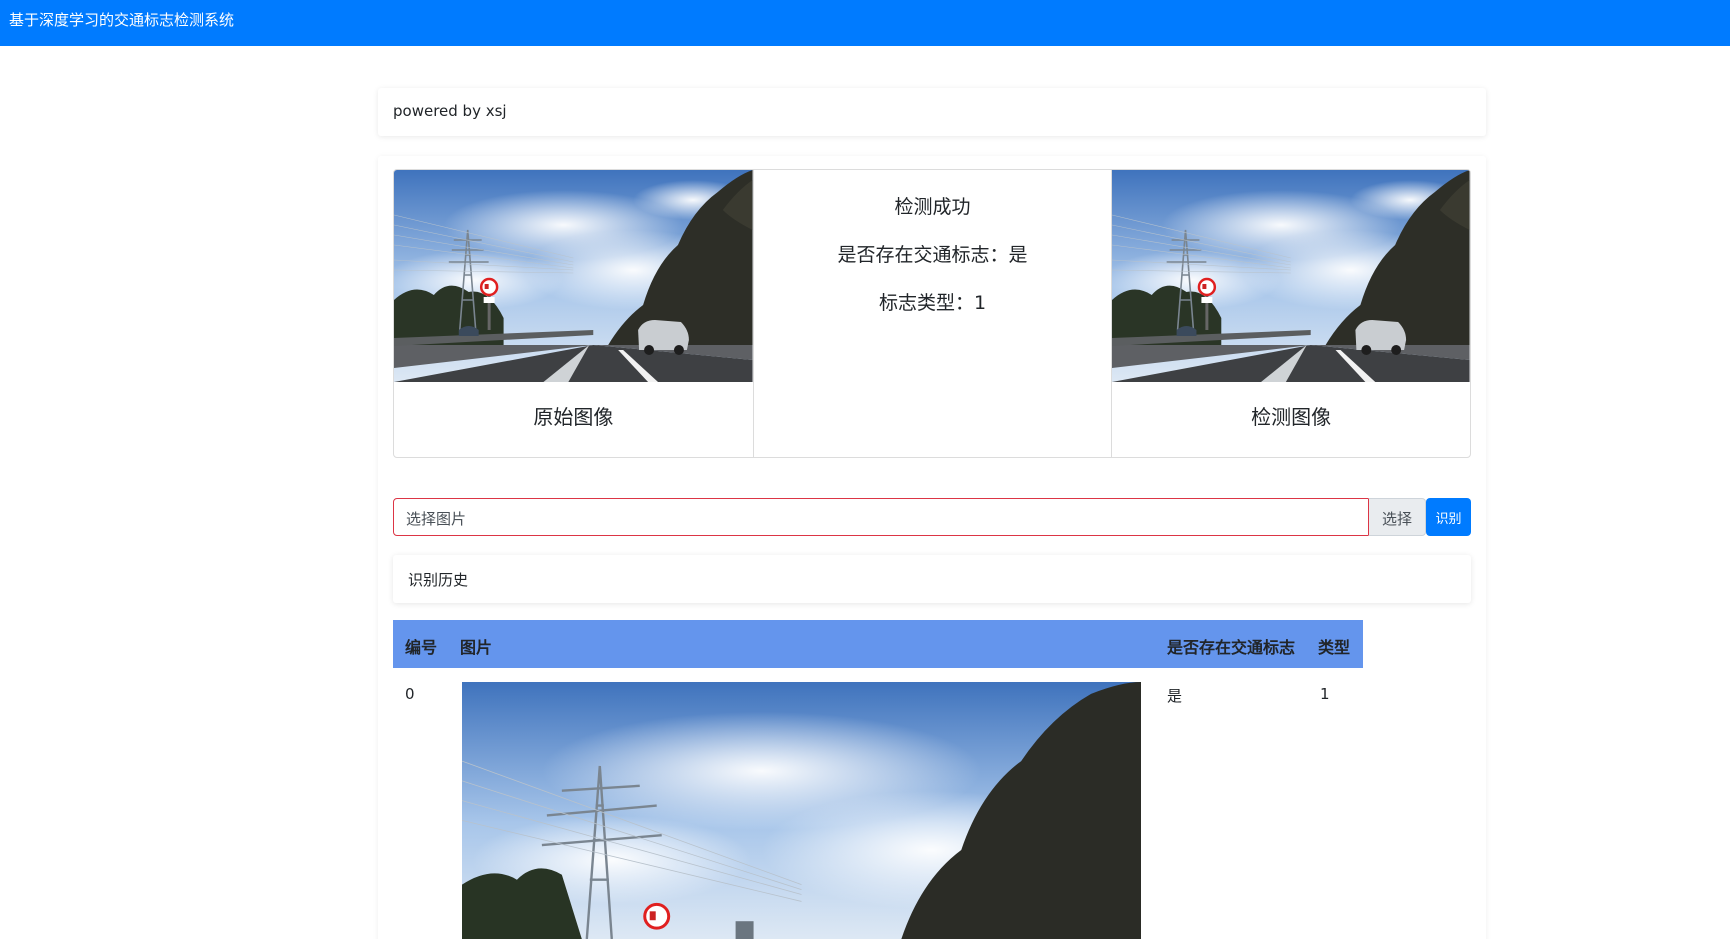 Image resolution: width=1730 pixels, height=939 pixels. Describe the element at coordinates (121, 20) in the screenshot. I see `app-title: 基于深度学习的交通标志检测系统` at that location.